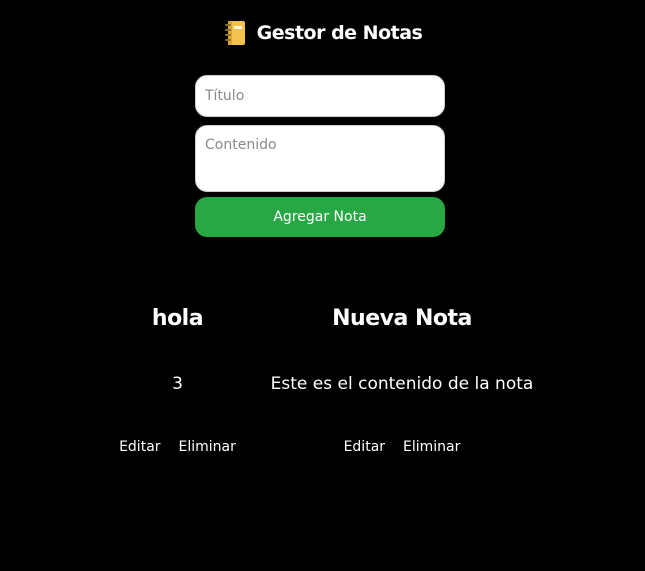 The image size is (645, 571). Describe the element at coordinates (235, 33) in the screenshot. I see `notebook-icon` at that location.